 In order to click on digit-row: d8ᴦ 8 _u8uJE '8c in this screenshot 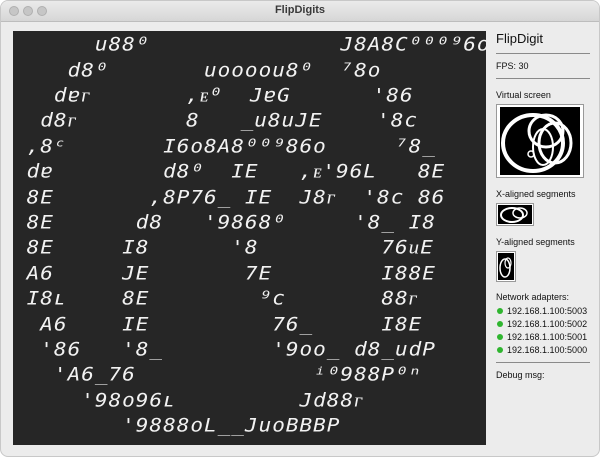, I will do `click(215, 120)`.